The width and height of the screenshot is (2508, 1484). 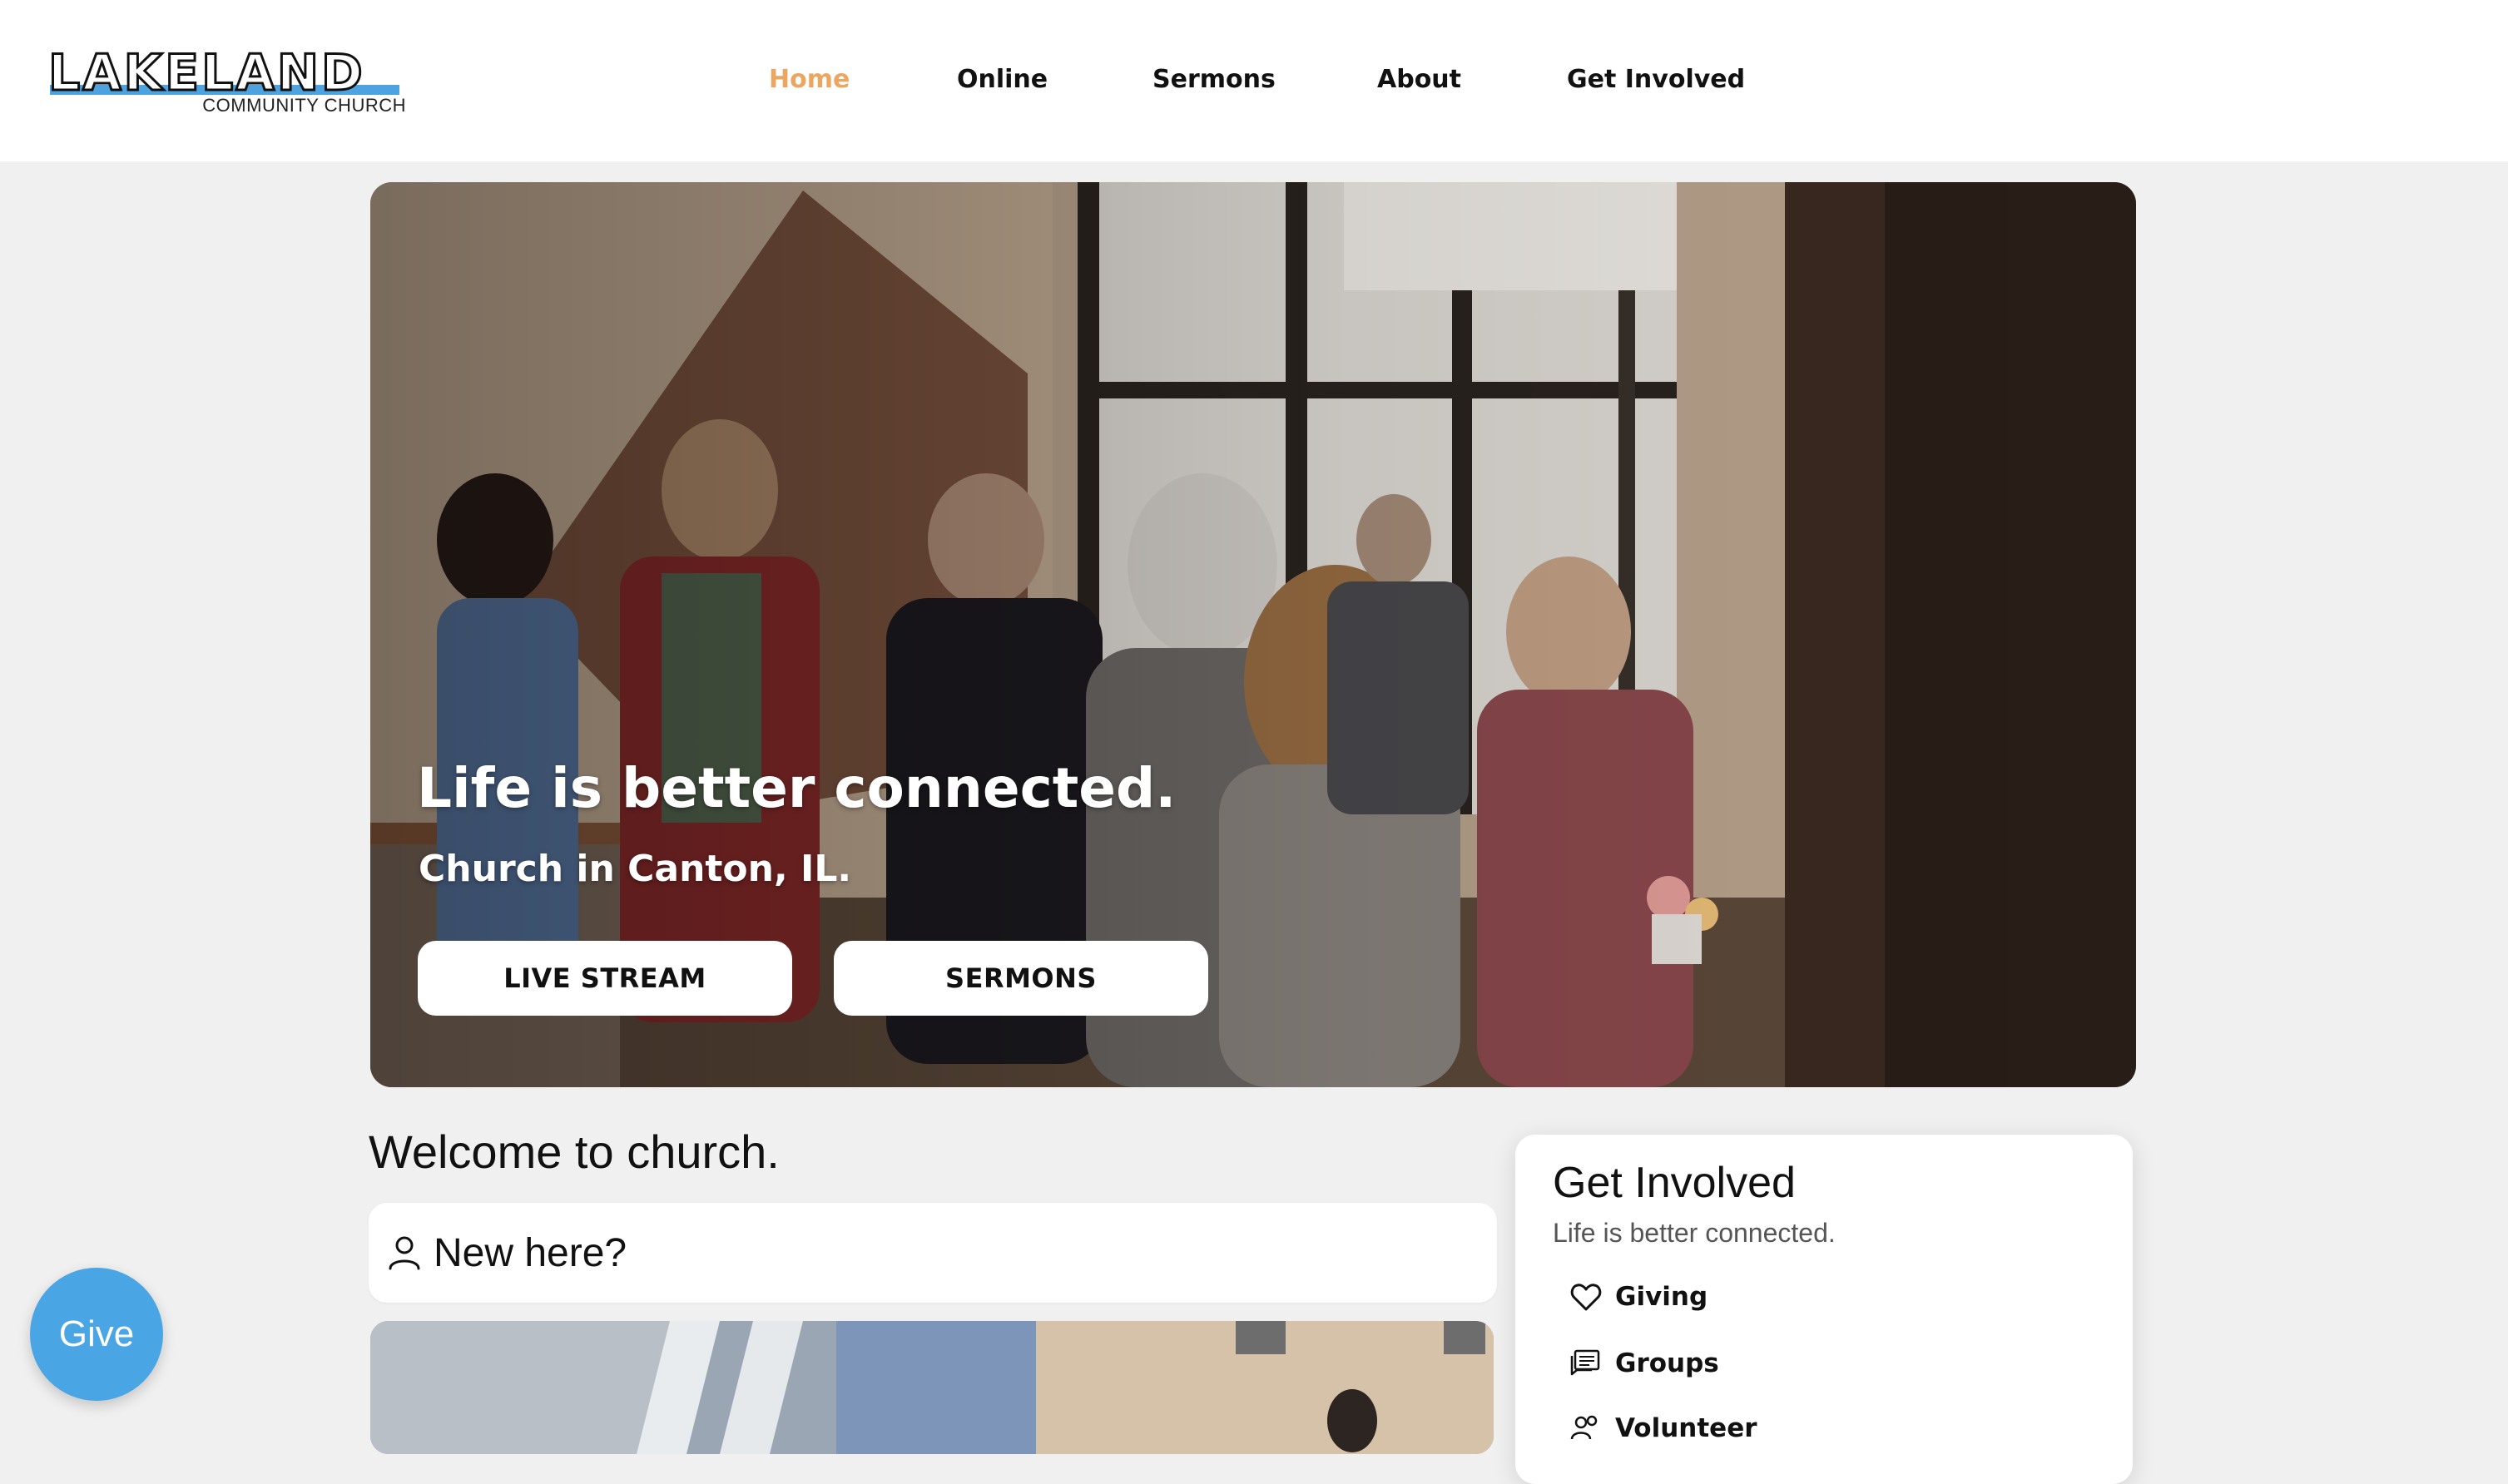 I want to click on new-here-accordion: New here?, so click(x=933, y=1253).